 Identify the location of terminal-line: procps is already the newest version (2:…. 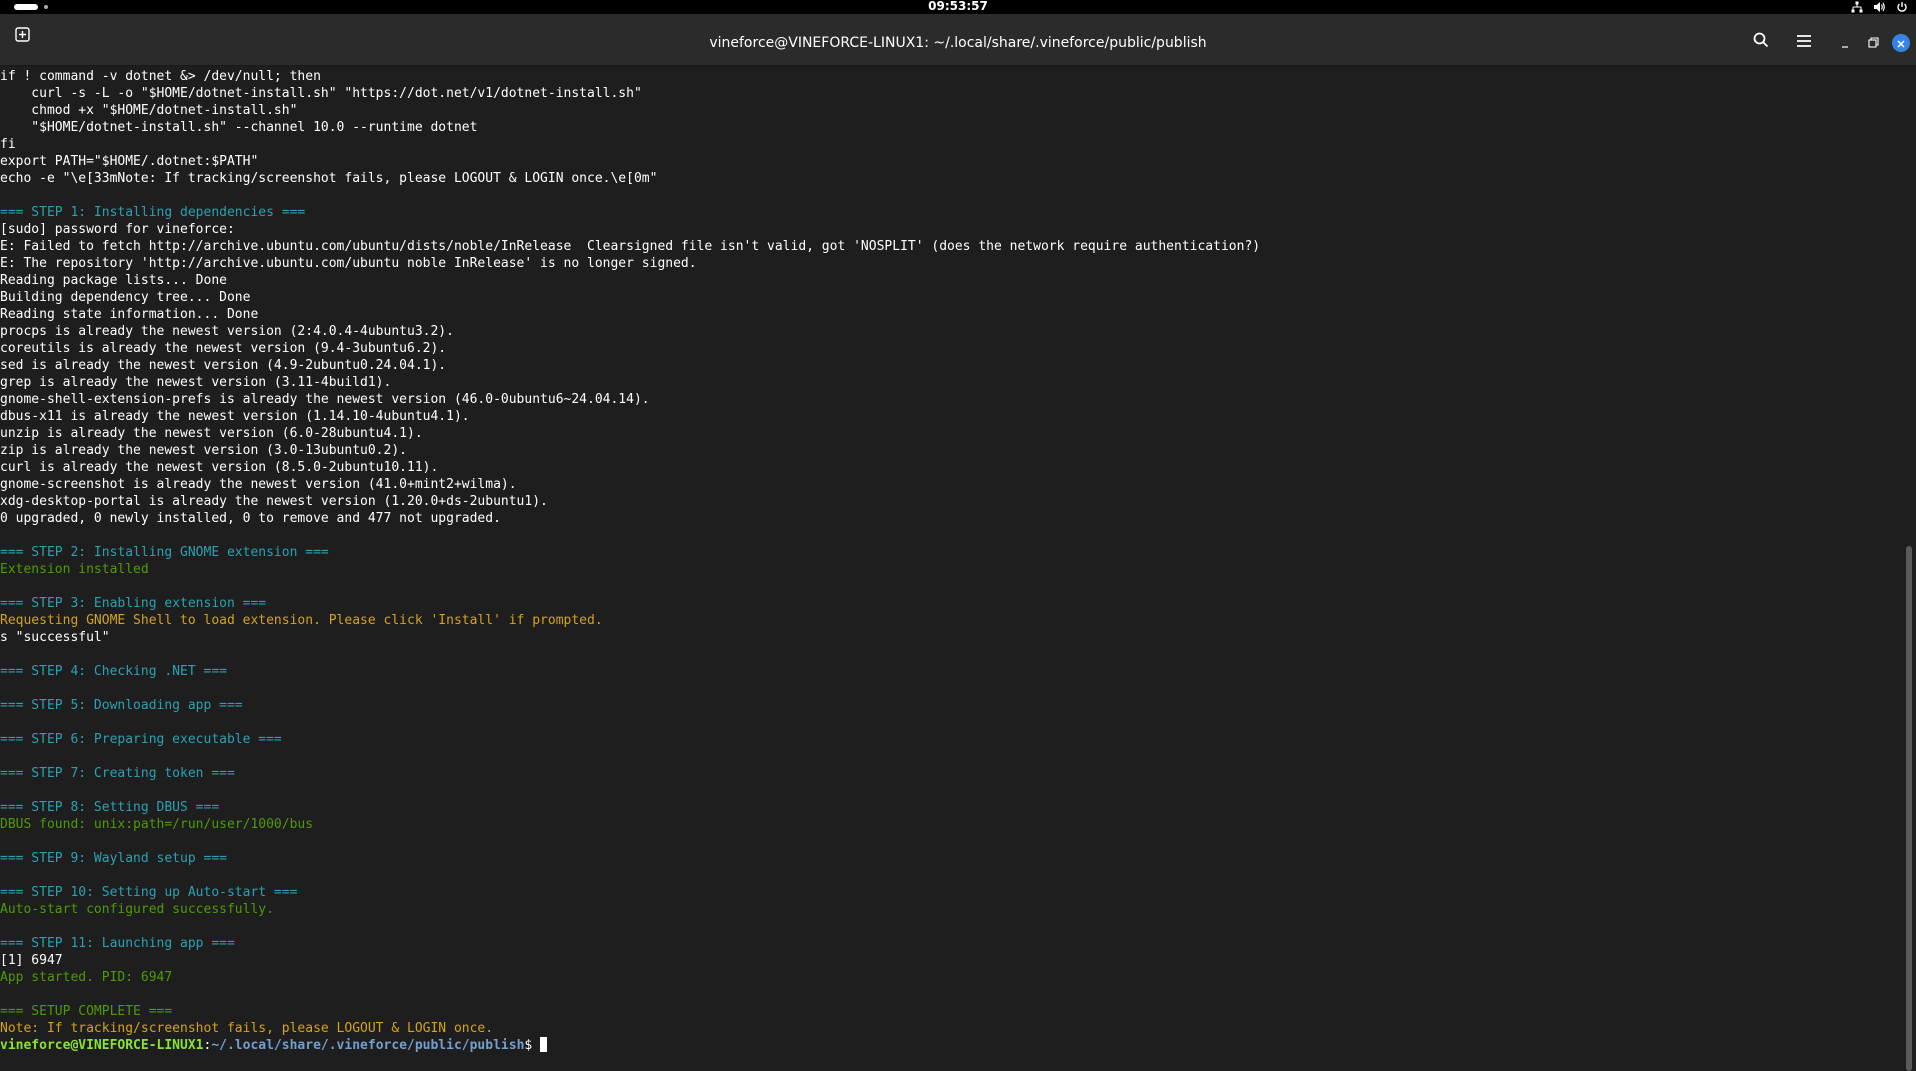
(227, 331).